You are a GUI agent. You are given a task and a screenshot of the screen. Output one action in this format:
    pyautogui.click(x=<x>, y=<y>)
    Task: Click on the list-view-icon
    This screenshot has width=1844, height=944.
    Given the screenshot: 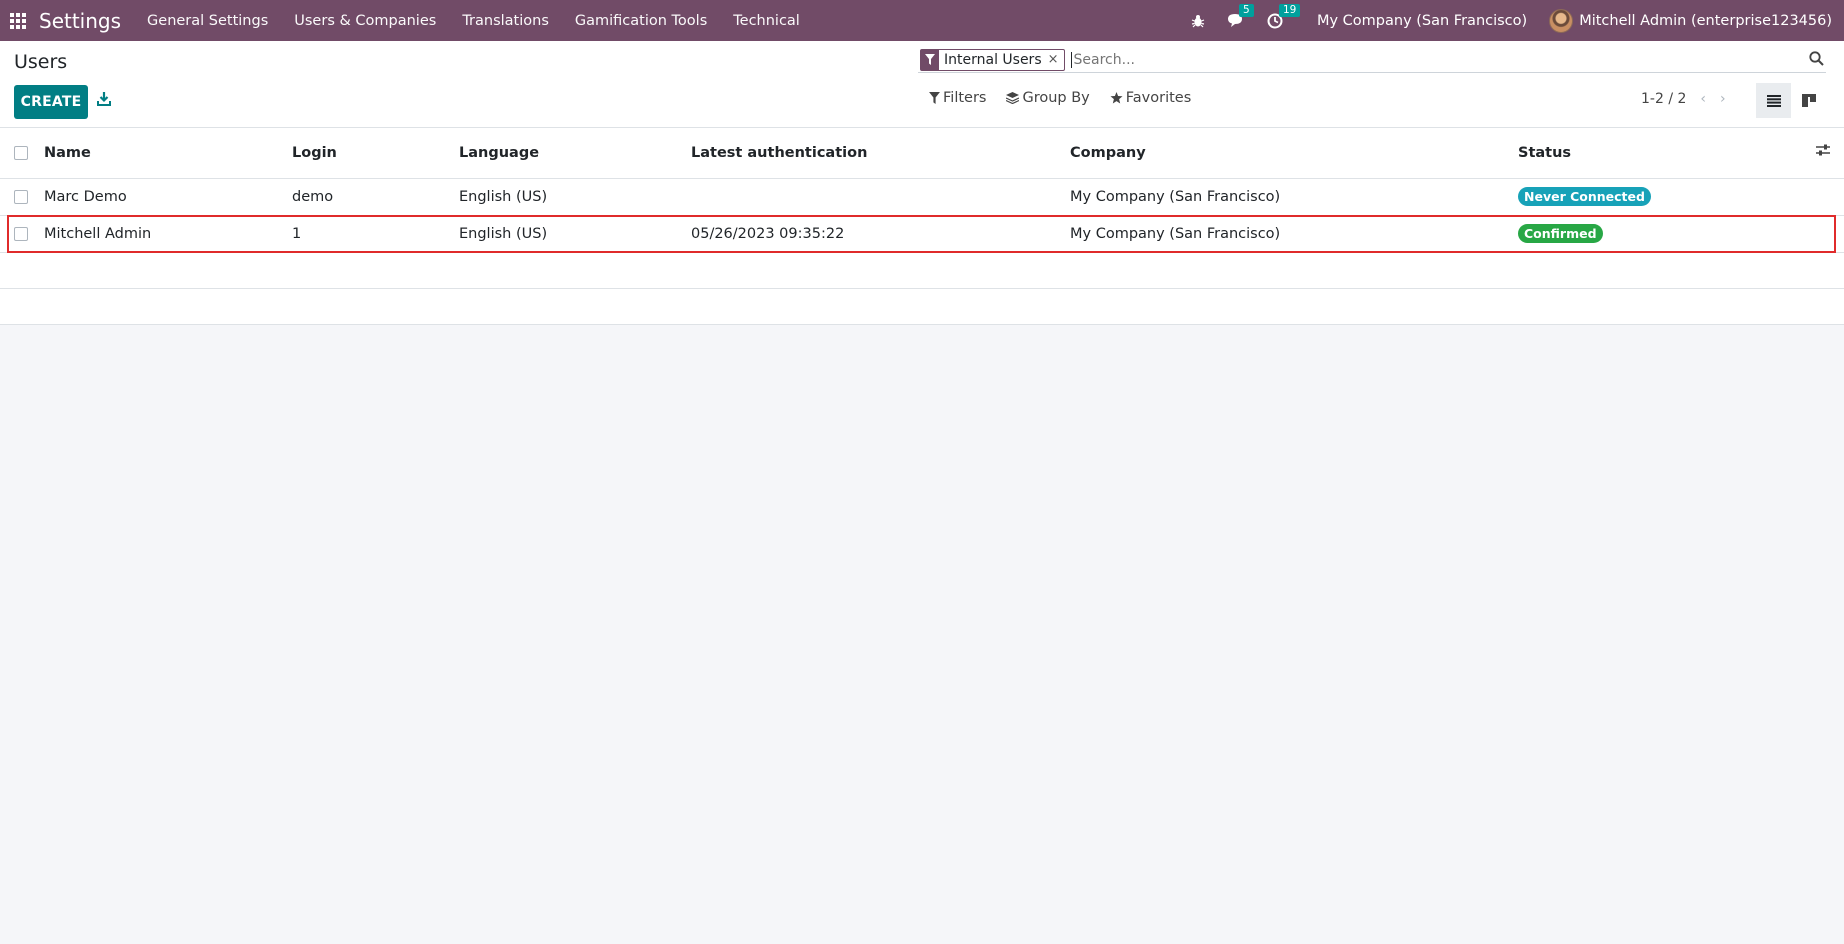 What is the action you would take?
    pyautogui.click(x=1773, y=100)
    